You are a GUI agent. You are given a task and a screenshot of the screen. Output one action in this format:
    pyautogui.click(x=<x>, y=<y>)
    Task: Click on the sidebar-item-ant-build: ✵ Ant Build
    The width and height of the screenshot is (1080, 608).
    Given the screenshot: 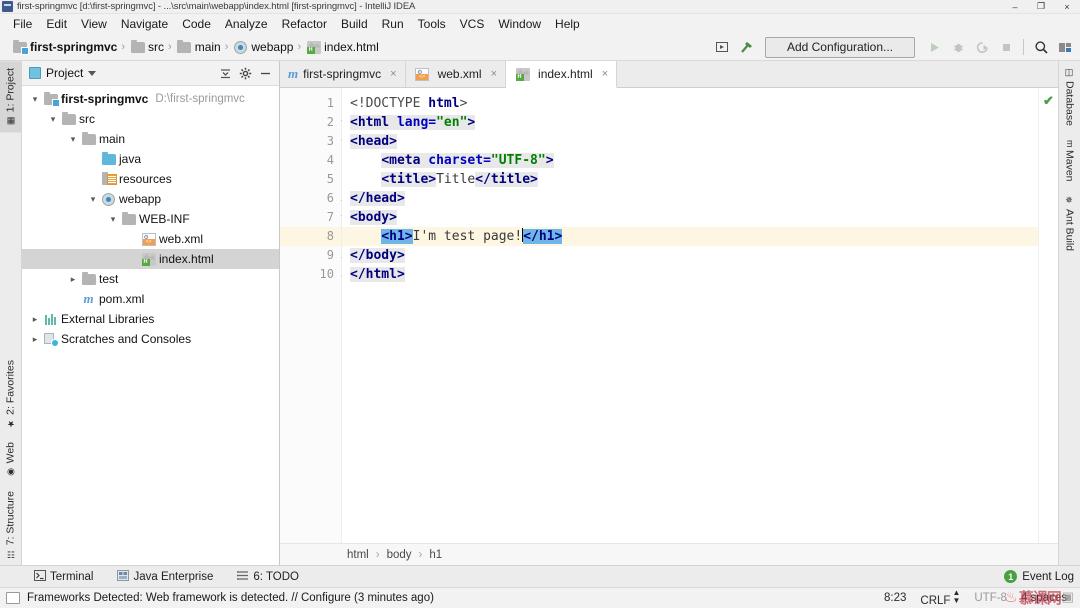 What is the action you would take?
    pyautogui.click(x=1069, y=223)
    